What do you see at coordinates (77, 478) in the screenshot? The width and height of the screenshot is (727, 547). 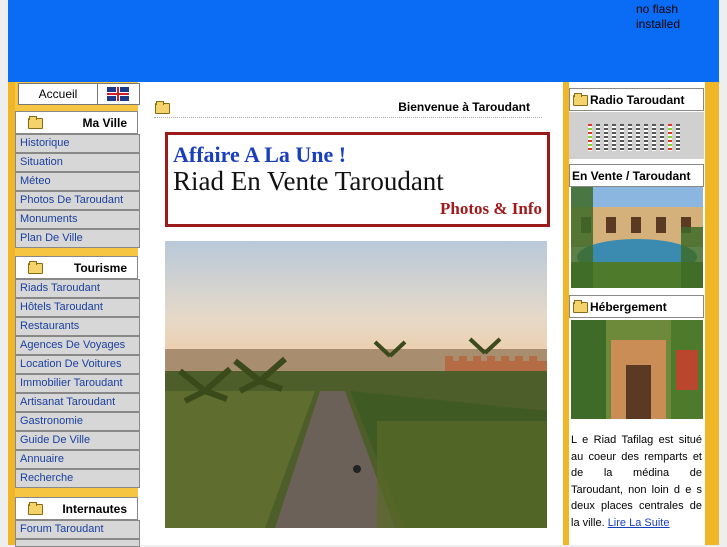 I see `menu-item-recherche: Recherche` at bounding box center [77, 478].